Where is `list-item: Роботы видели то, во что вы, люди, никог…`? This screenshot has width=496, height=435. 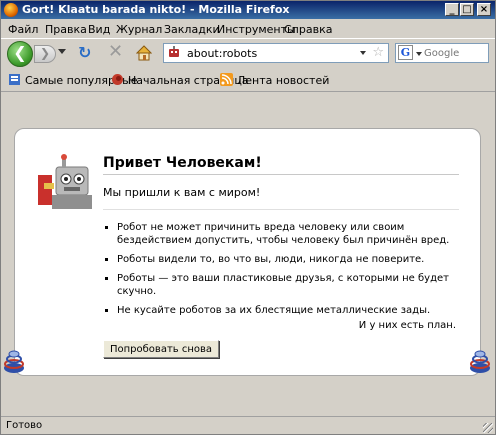 list-item: Роботы видели то, во что вы, люди, никог… is located at coordinates (292, 259).